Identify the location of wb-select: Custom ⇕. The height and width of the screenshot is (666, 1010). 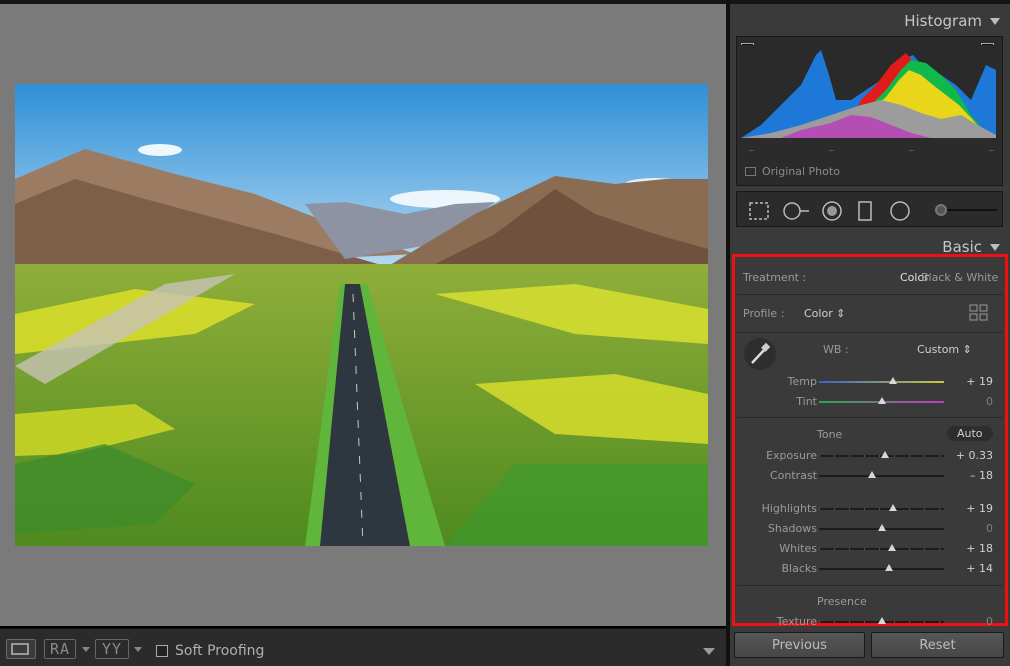
(944, 349).